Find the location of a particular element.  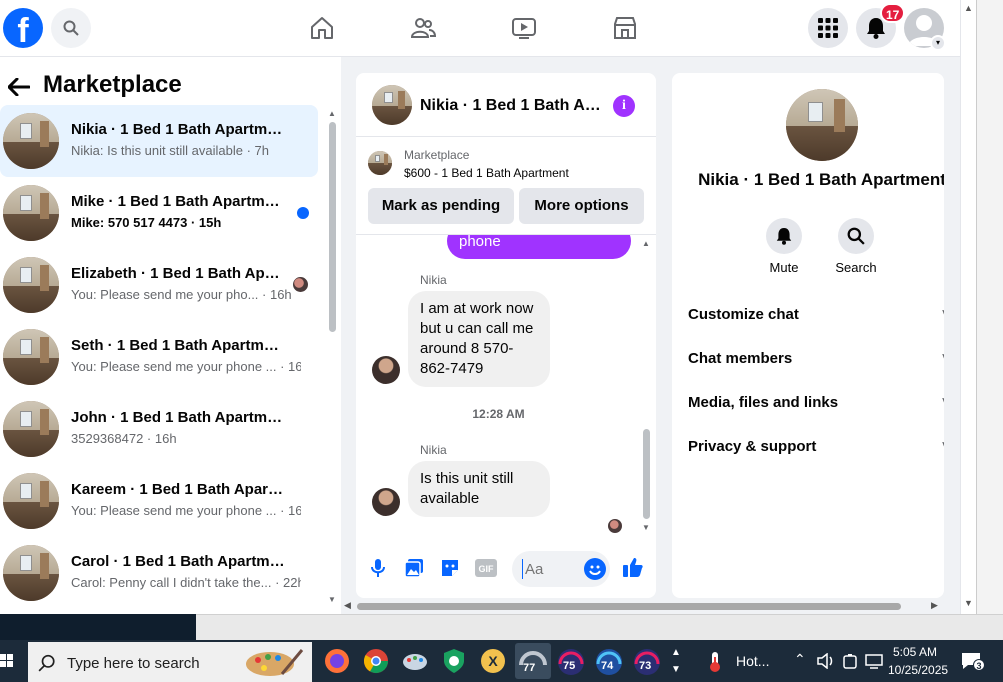

nav-friends is located at coordinates (423, 28).